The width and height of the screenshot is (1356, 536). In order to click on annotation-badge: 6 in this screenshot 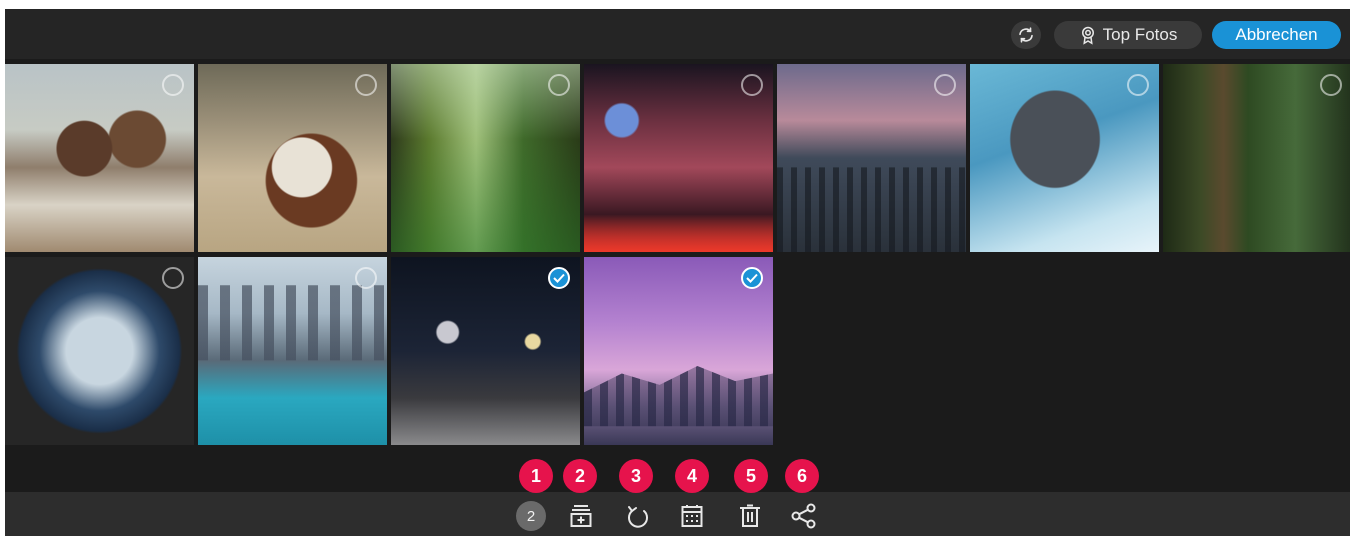, I will do `click(802, 476)`.